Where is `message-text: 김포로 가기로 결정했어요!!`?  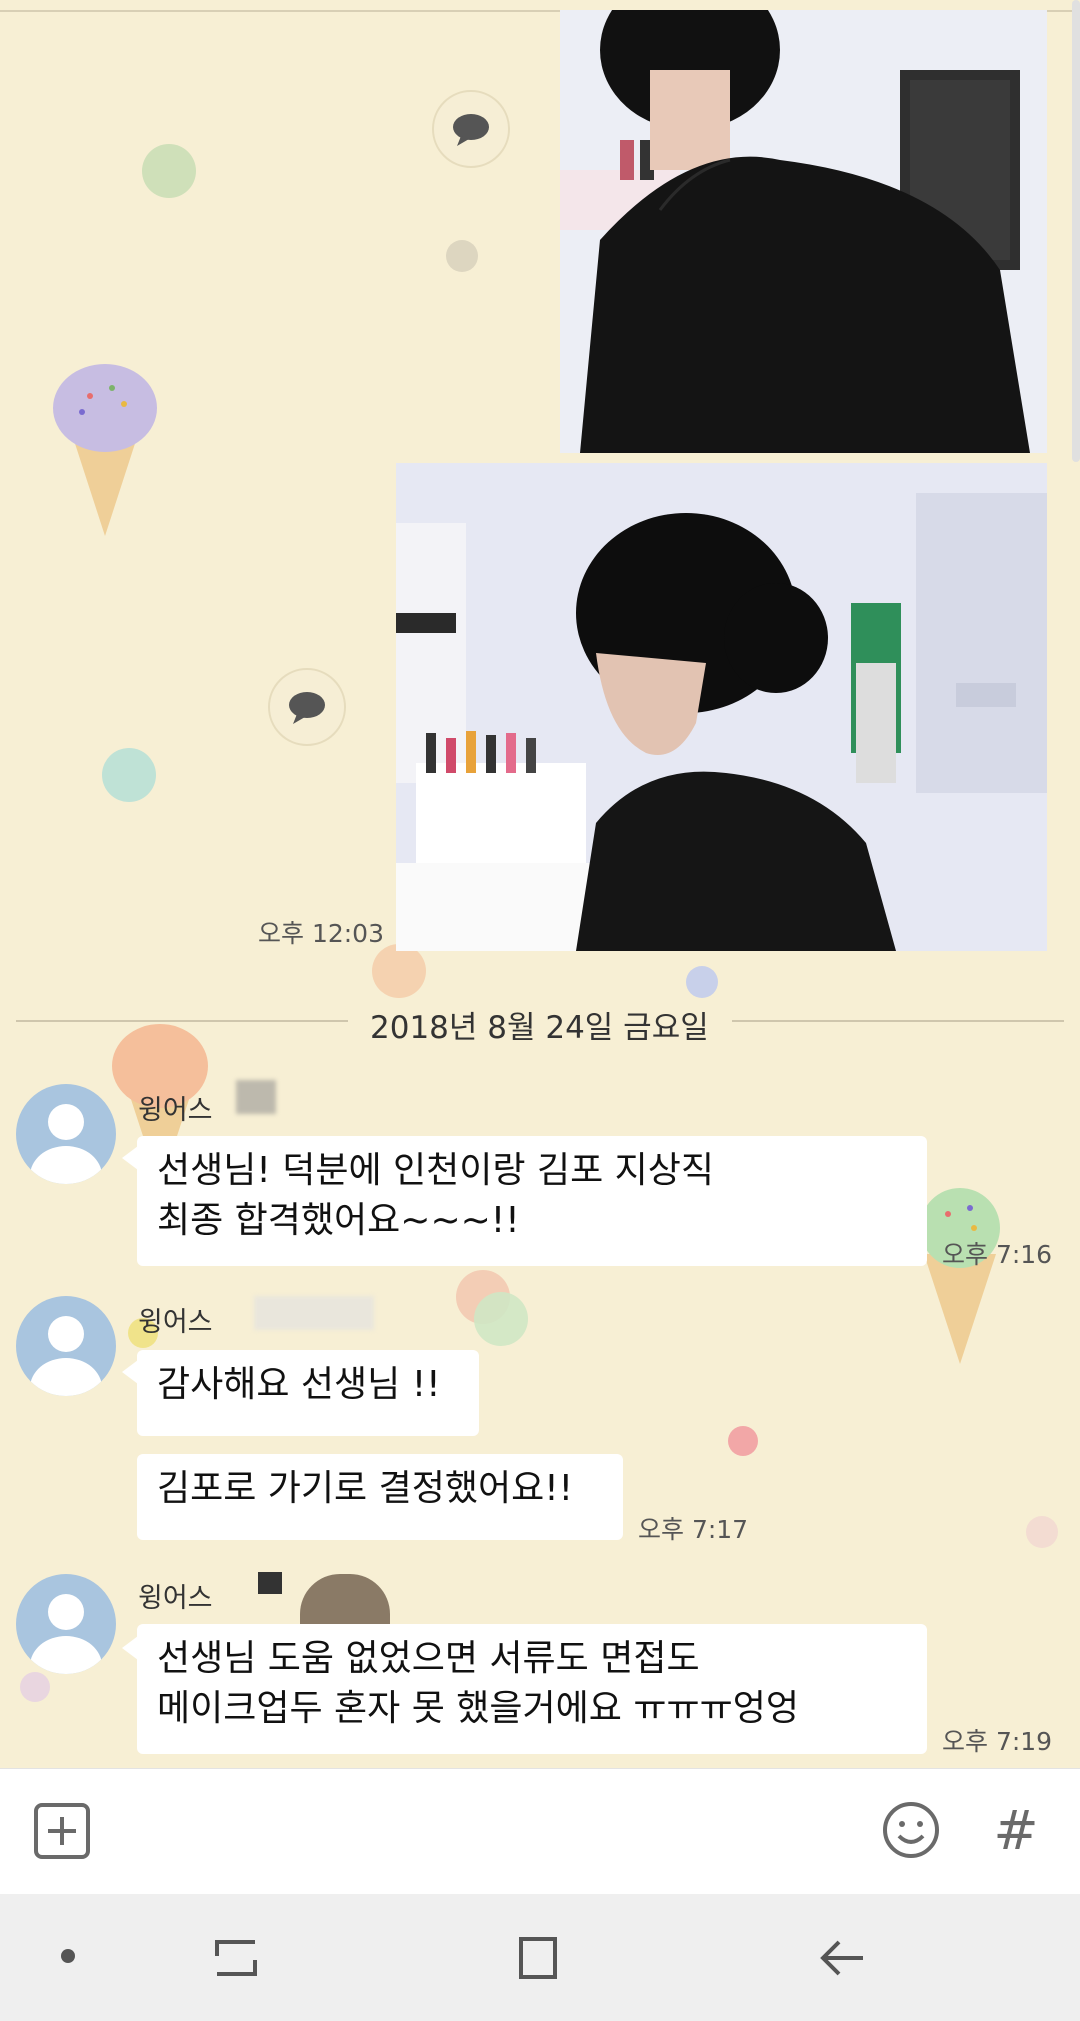
message-text: 김포로 가기로 결정했어요!! is located at coordinates (365, 1488).